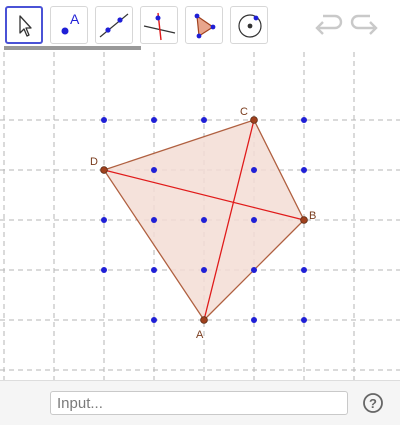  What do you see at coordinates (94, 162) in the screenshot?
I see `point-label-d: D` at bounding box center [94, 162].